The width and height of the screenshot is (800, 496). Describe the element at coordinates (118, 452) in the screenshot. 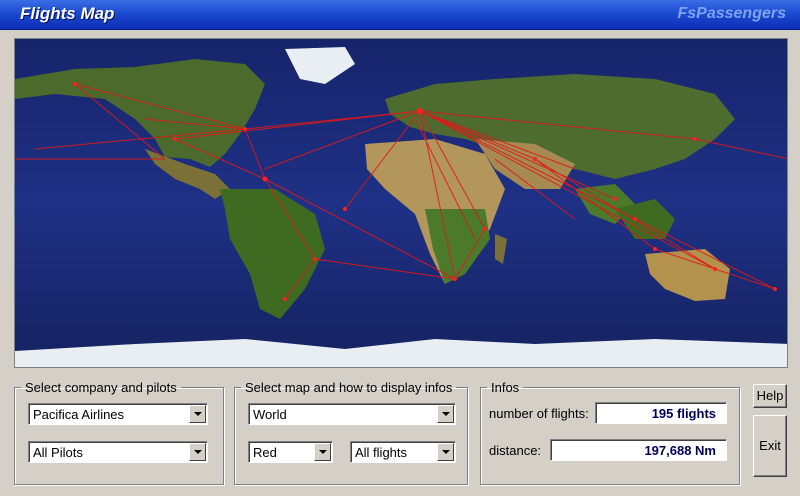

I see `pilots-select: All Pilots` at that location.